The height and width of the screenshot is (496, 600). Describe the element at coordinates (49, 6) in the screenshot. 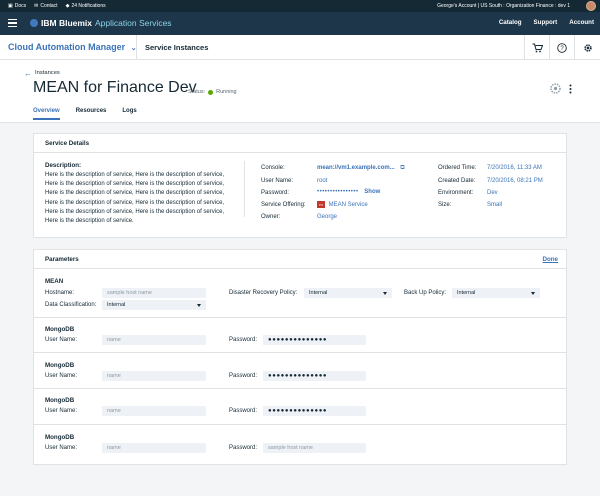

I see `contact-label: Contact` at that location.